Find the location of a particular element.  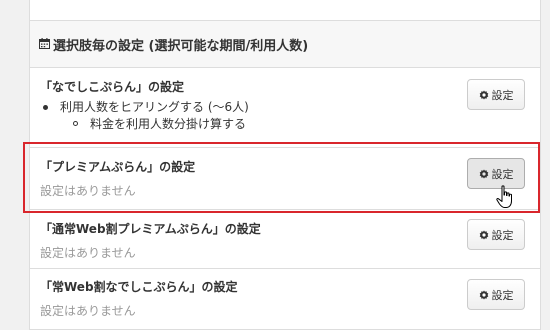

bullet-list: 利用人数をヒアリングする (〜6人) 料金を利用人数分掛け算する is located at coordinates (144, 116).